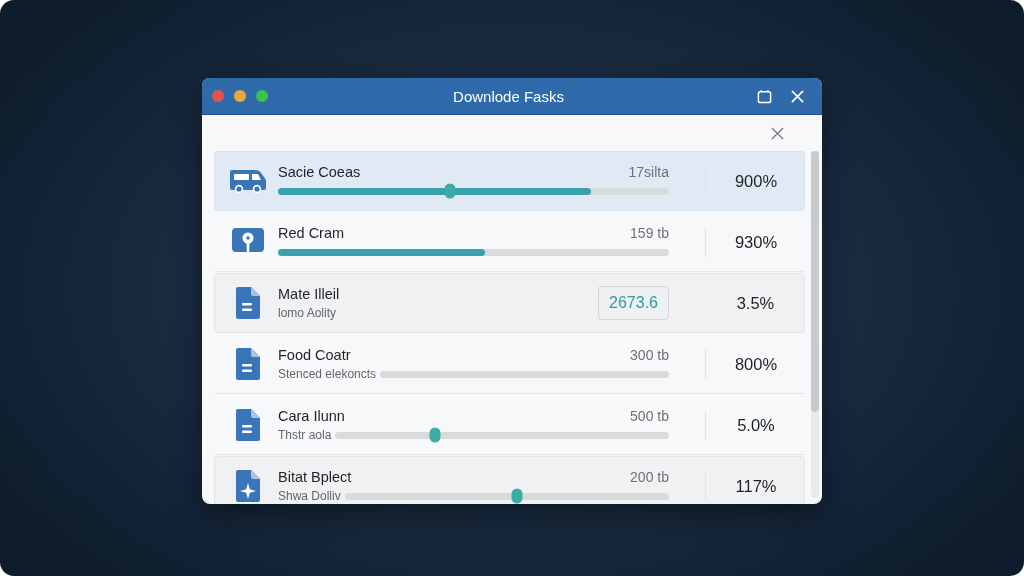 The height and width of the screenshot is (576, 1024). What do you see at coordinates (305, 435) in the screenshot?
I see `task-subtitle: Thstr aola` at bounding box center [305, 435].